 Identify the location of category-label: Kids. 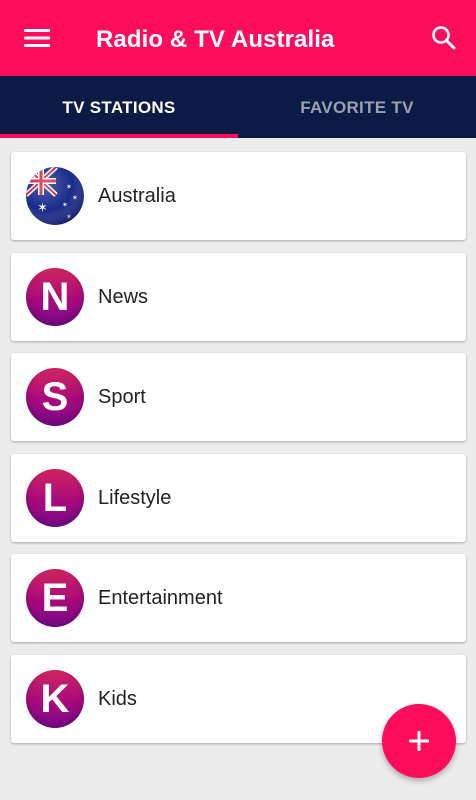
(117, 698).